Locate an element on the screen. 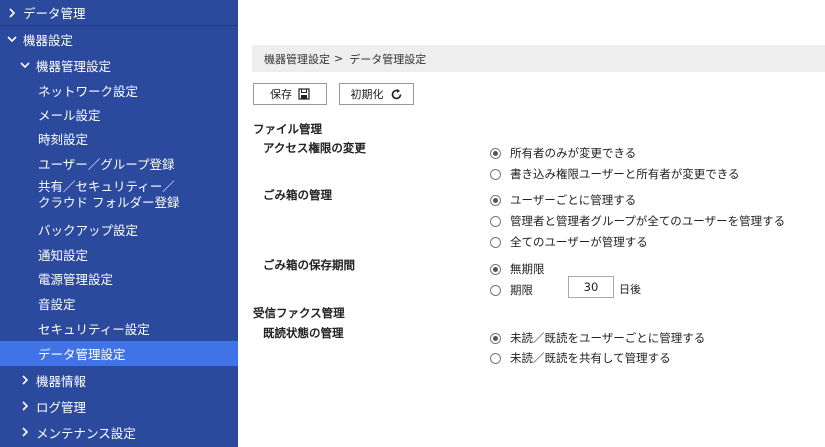 The width and height of the screenshot is (825, 447). sidebar-item-label: 音設定 is located at coordinates (57, 304).